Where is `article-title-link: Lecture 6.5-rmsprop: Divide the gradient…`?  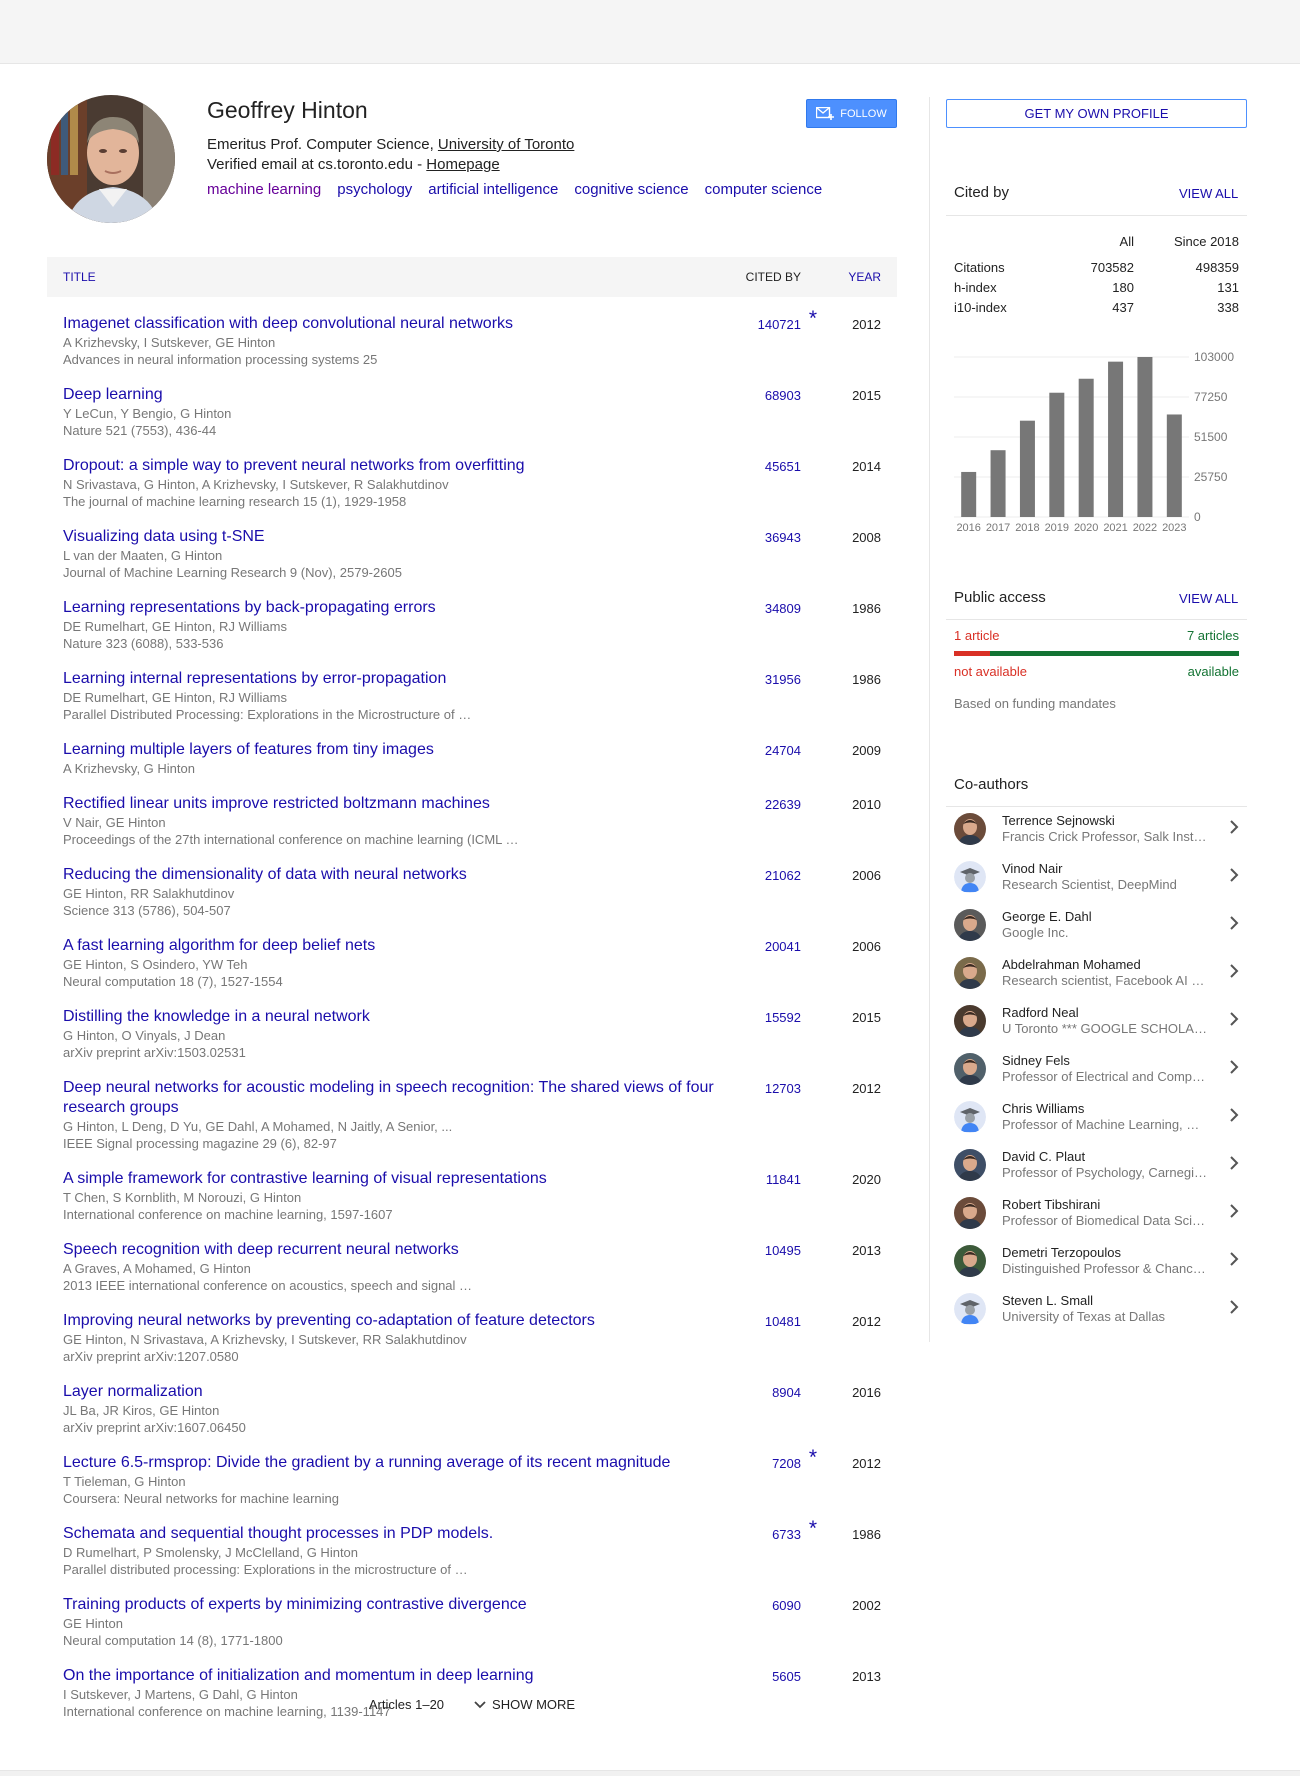
article-title-link: Lecture 6.5-rmsprop: Divide the gradient… is located at coordinates (393, 1463).